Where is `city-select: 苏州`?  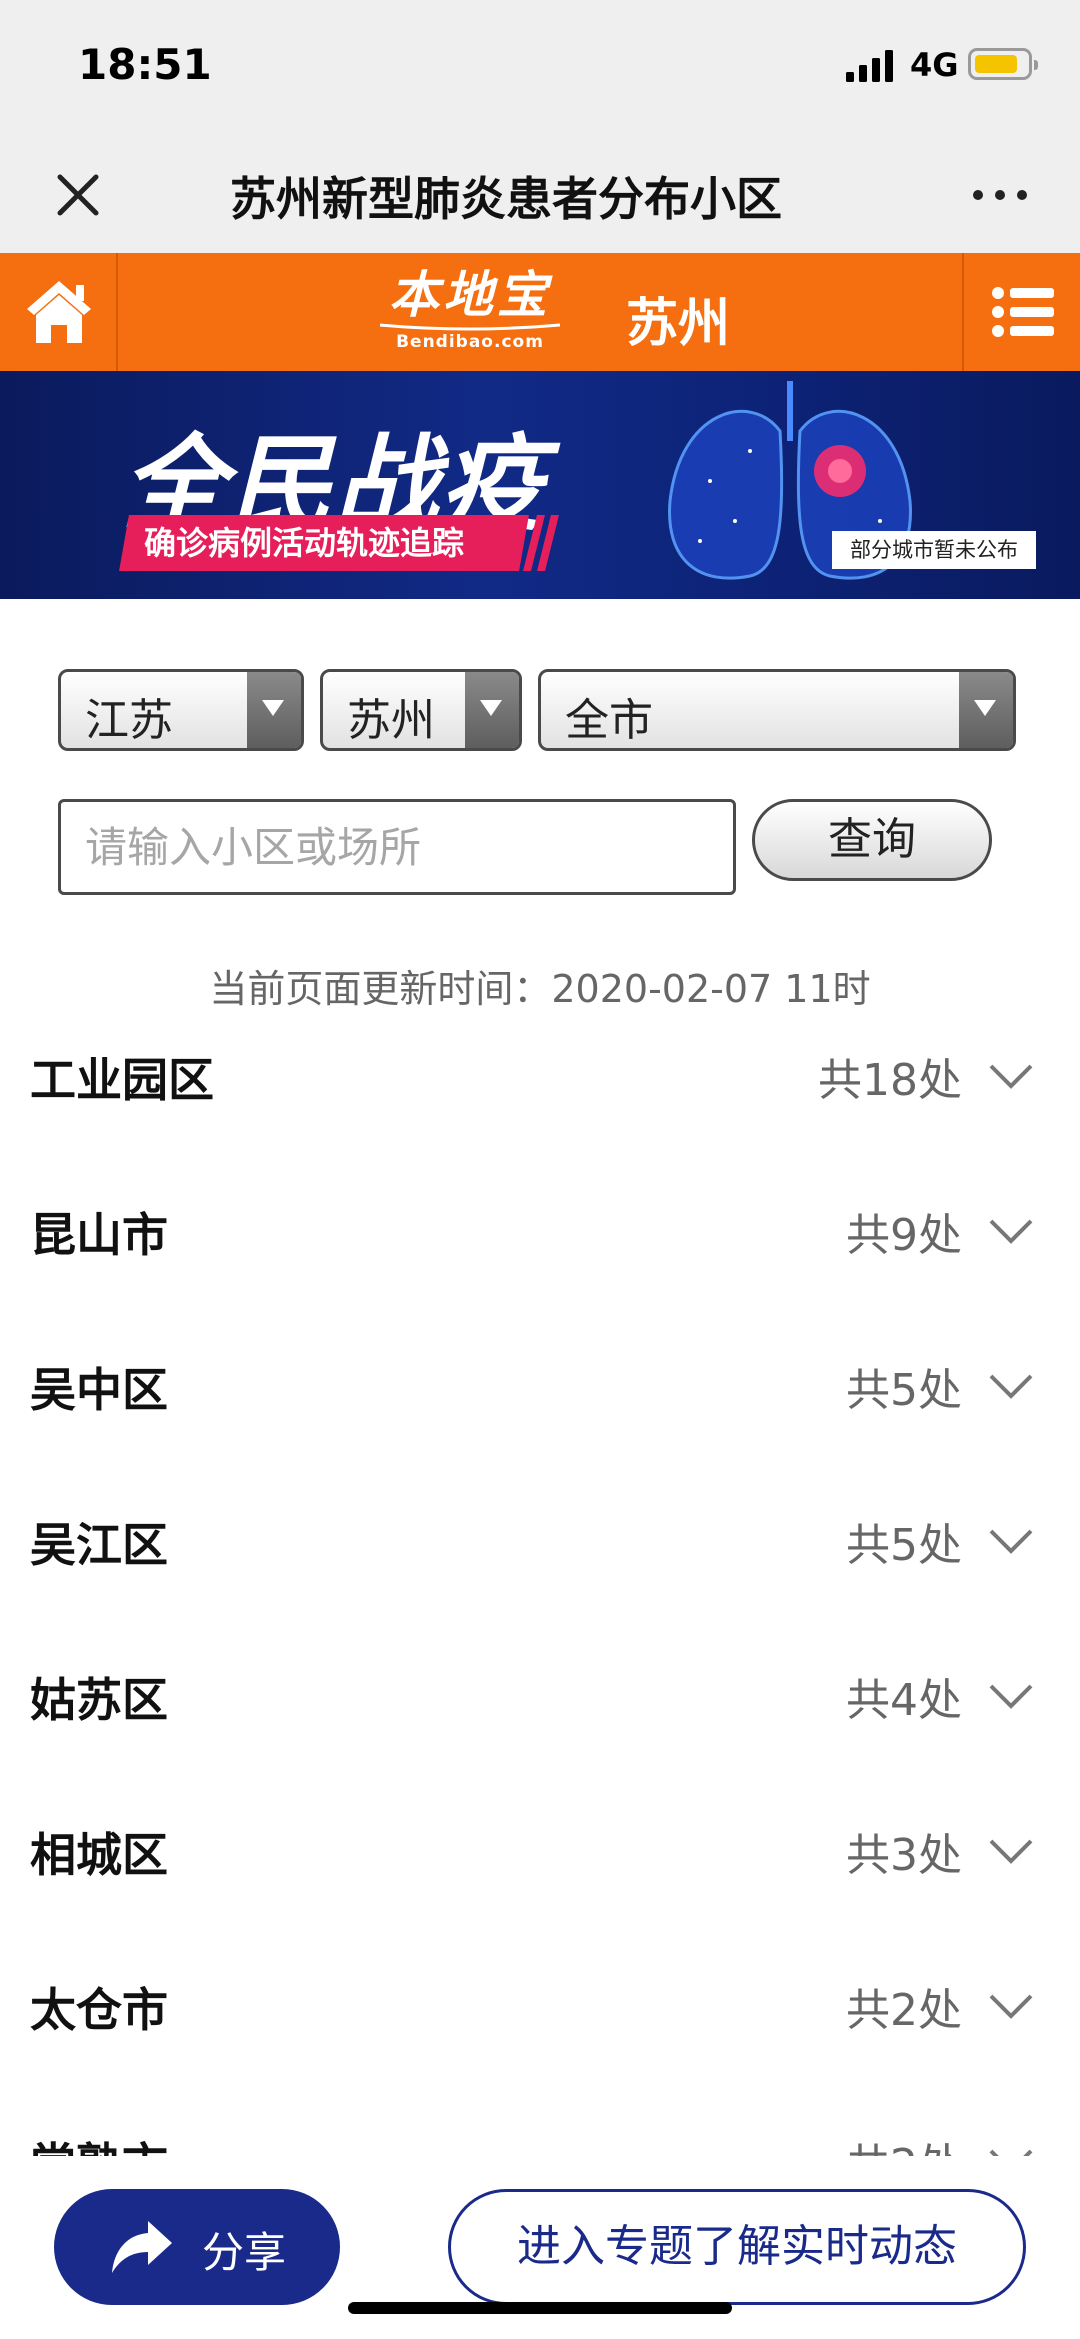
city-select: 苏州 is located at coordinates (421, 710).